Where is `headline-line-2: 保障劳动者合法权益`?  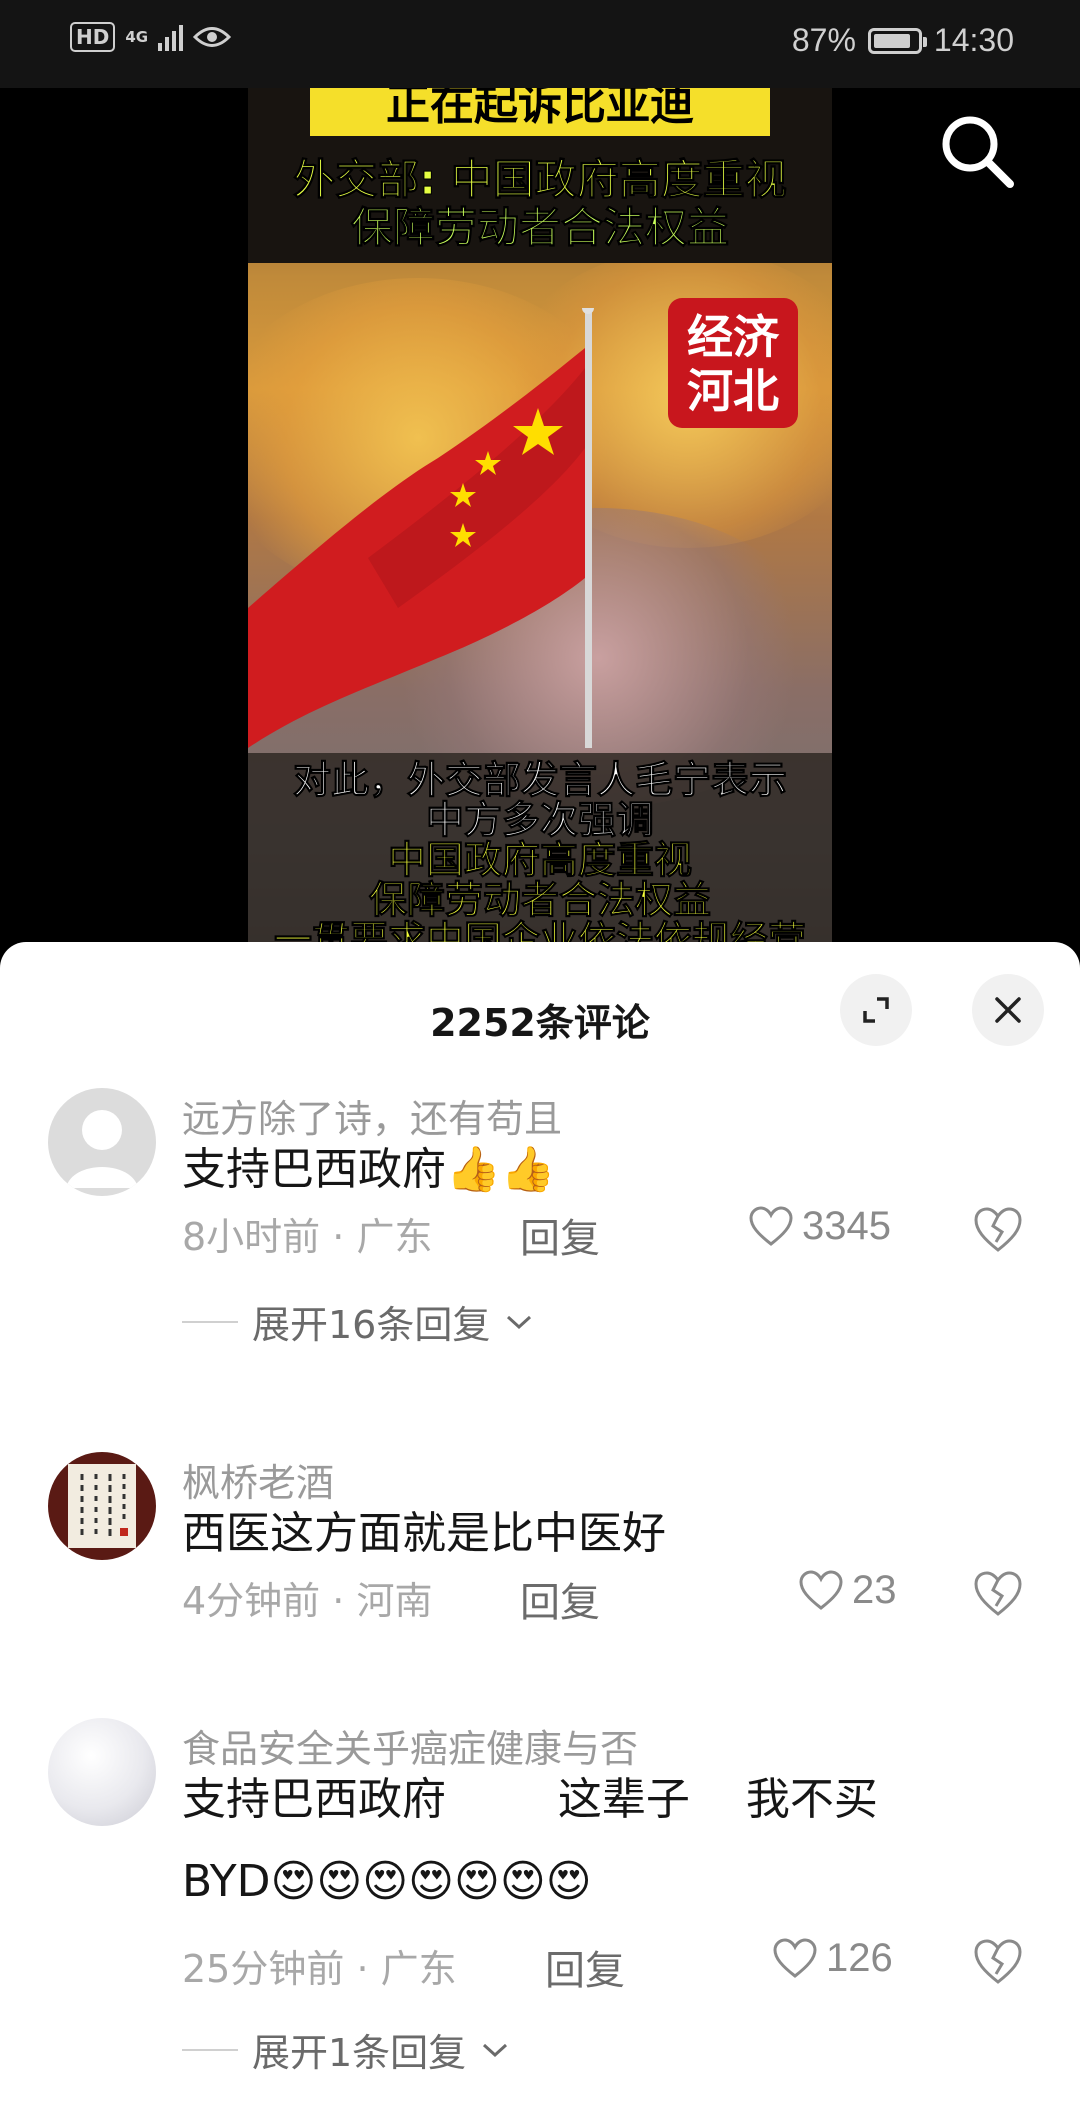 headline-line-2: 保障劳动者合法权益 is located at coordinates (539, 227).